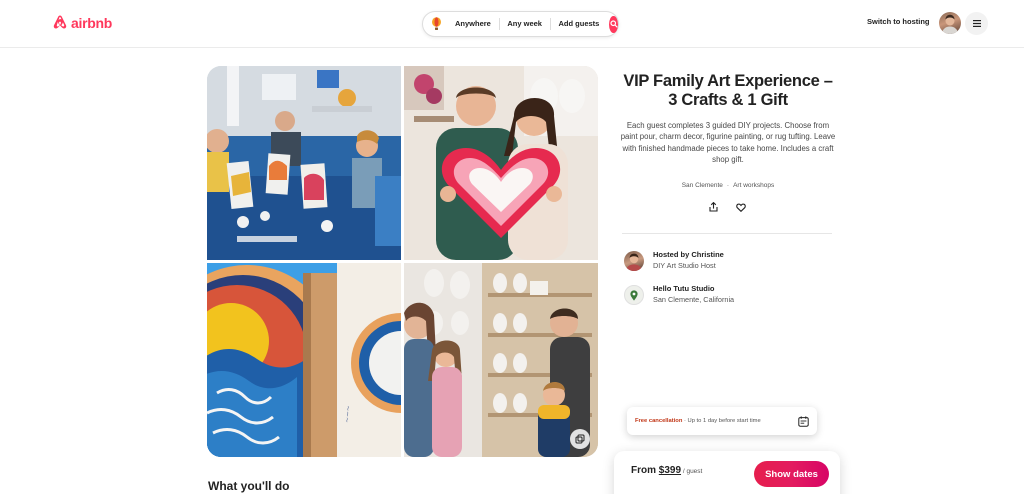  Describe the element at coordinates (753, 185) in the screenshot. I see `listing-category: Art workshops` at that location.